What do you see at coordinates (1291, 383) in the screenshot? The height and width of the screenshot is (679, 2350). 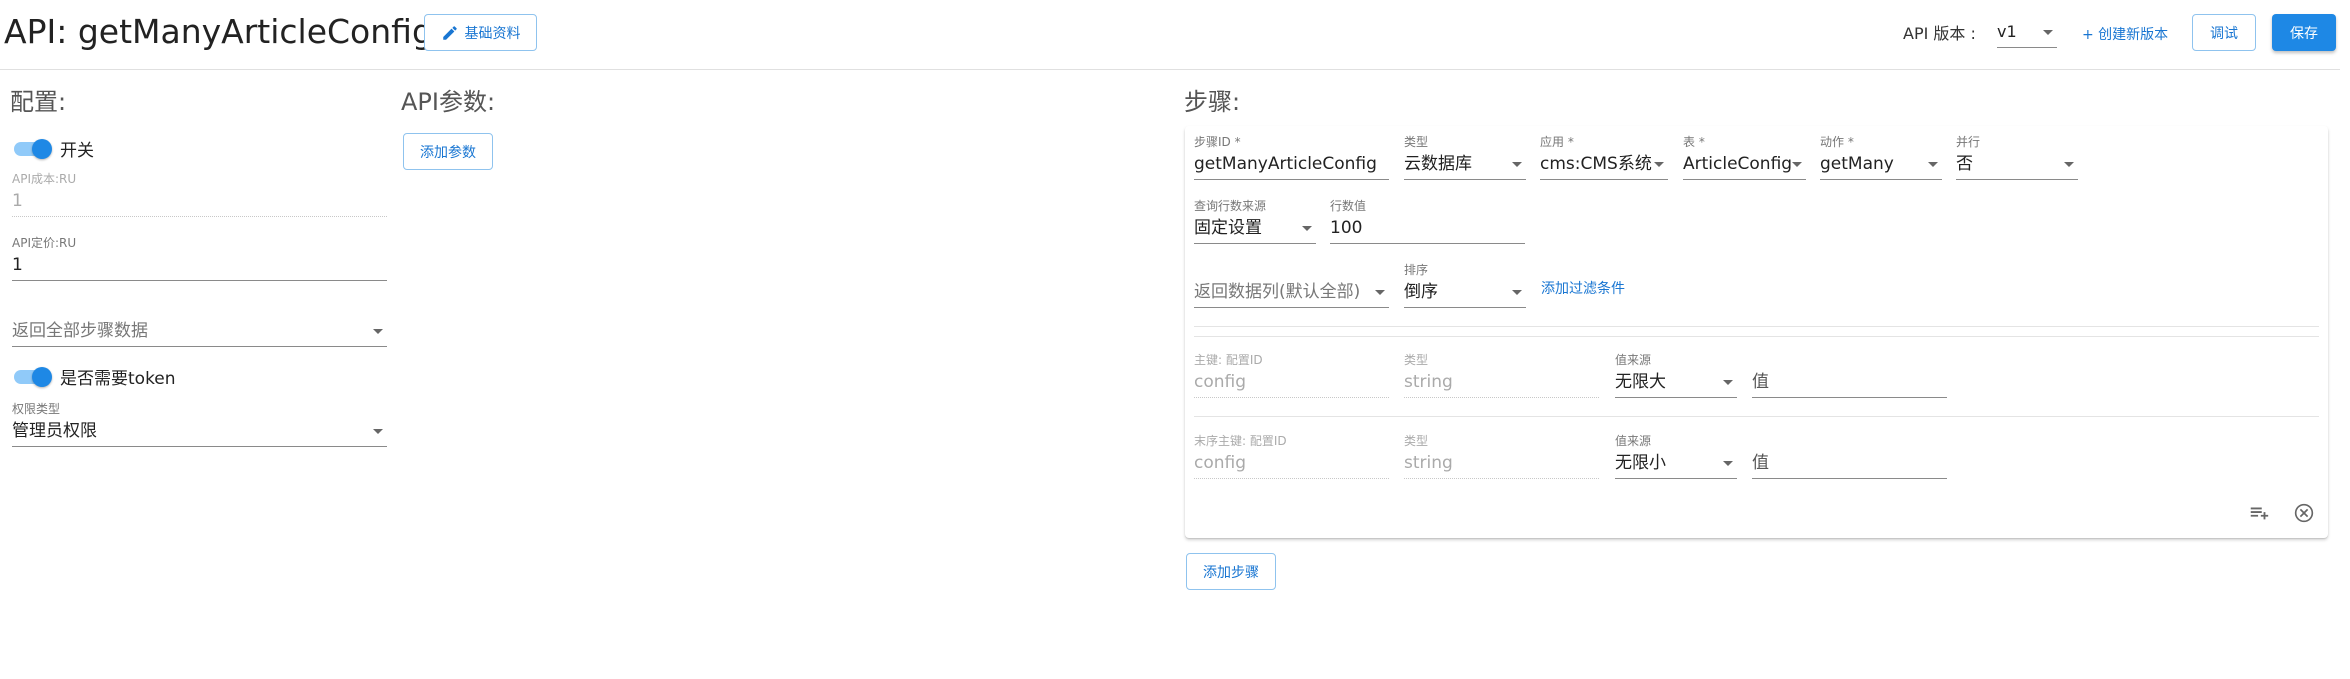 I see `primary-key-input: config` at bounding box center [1291, 383].